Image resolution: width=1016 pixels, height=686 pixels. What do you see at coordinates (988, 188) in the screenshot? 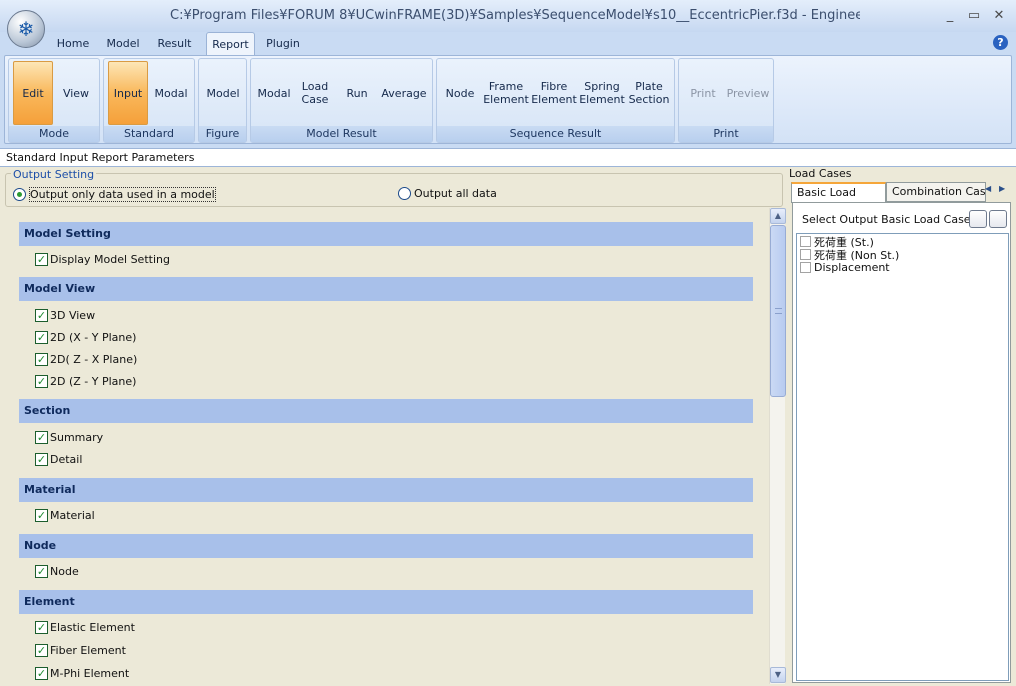
I see `tab-scroll-left-icon: ◀` at bounding box center [988, 188].